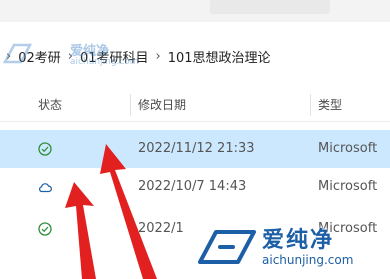  I want to click on file-row: 2022/10/7 14:43 Microsoft, so click(195, 187).